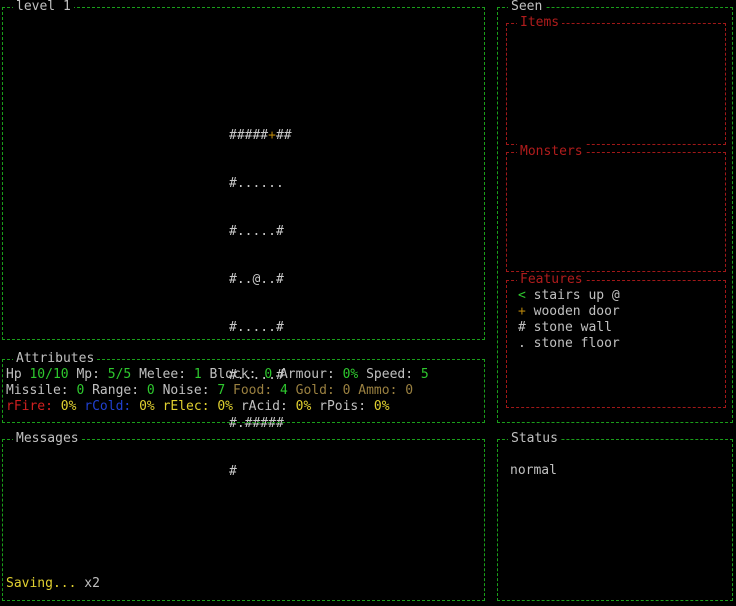  Describe the element at coordinates (272, 135) in the screenshot. I see `door-tile: +` at that location.